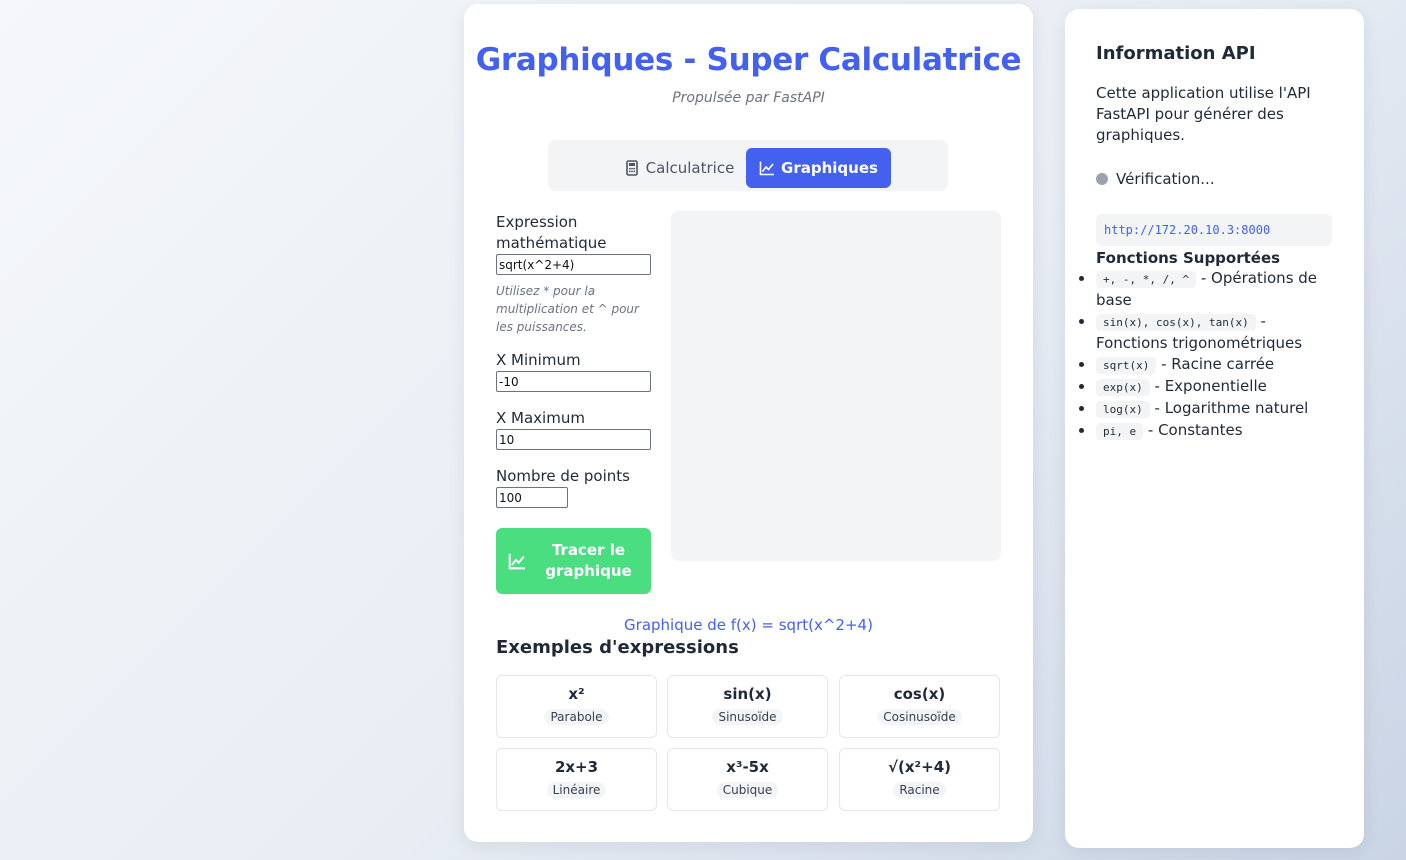 The height and width of the screenshot is (860, 1406). Describe the element at coordinates (576, 790) in the screenshot. I see `example-tag: Linéaire` at that location.